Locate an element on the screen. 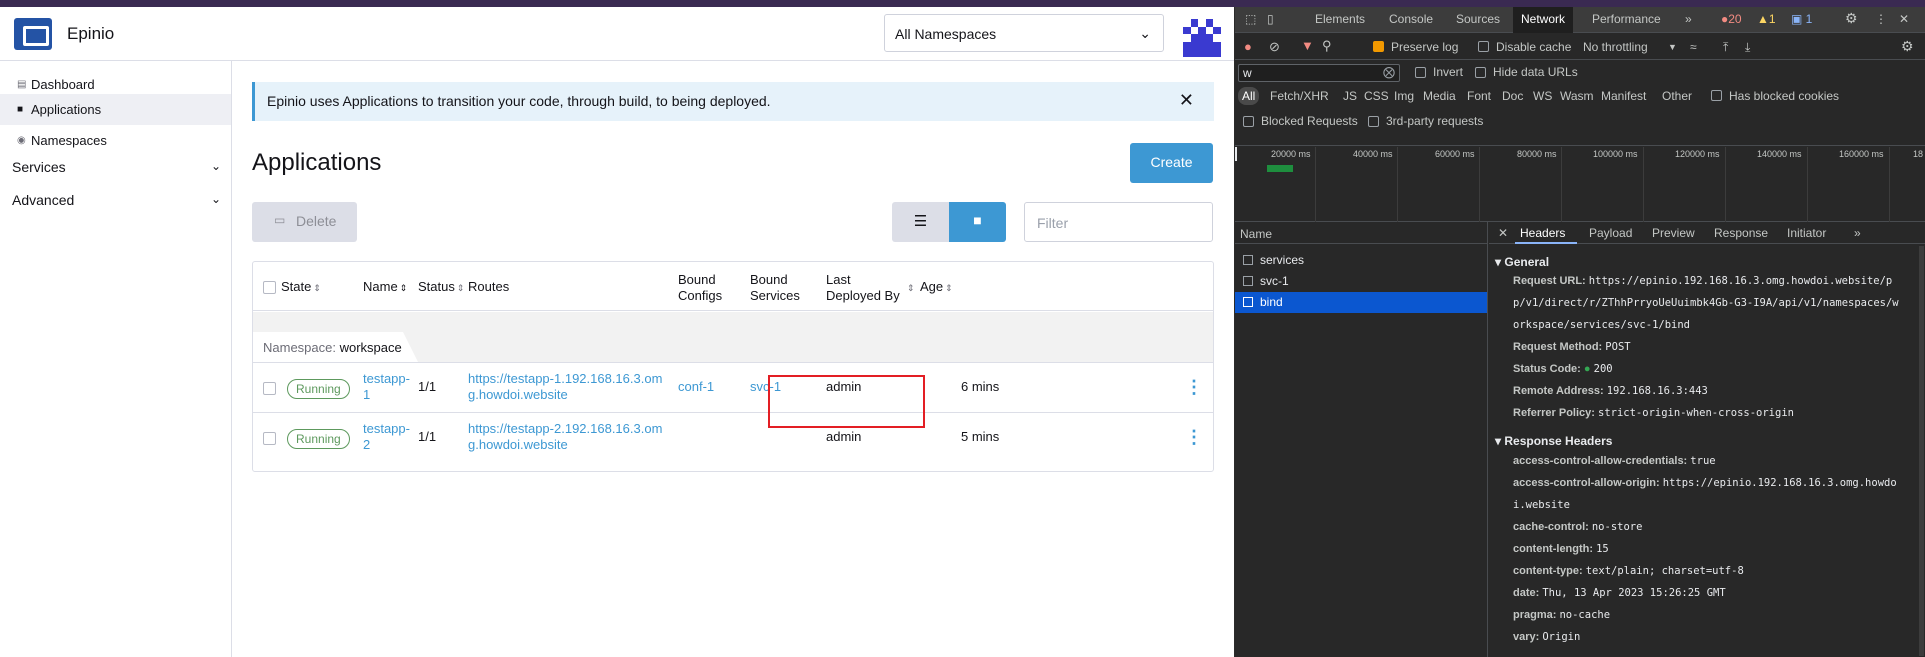  column-status: Status ⇕ is located at coordinates (441, 287).